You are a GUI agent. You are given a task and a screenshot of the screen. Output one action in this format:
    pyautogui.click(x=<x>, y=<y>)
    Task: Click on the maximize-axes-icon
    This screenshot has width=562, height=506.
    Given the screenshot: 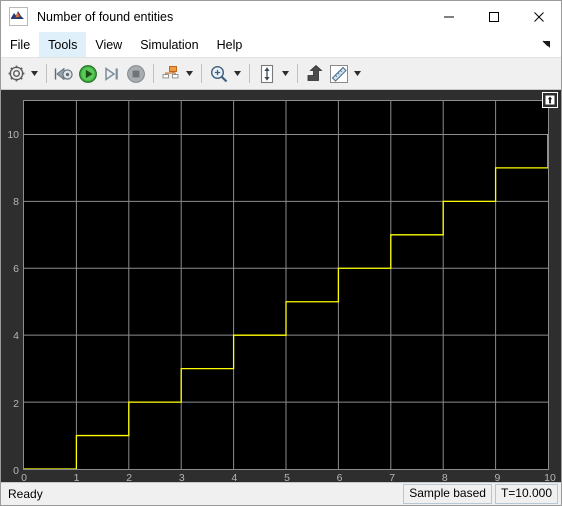 What is the action you would take?
    pyautogui.click(x=550, y=100)
    